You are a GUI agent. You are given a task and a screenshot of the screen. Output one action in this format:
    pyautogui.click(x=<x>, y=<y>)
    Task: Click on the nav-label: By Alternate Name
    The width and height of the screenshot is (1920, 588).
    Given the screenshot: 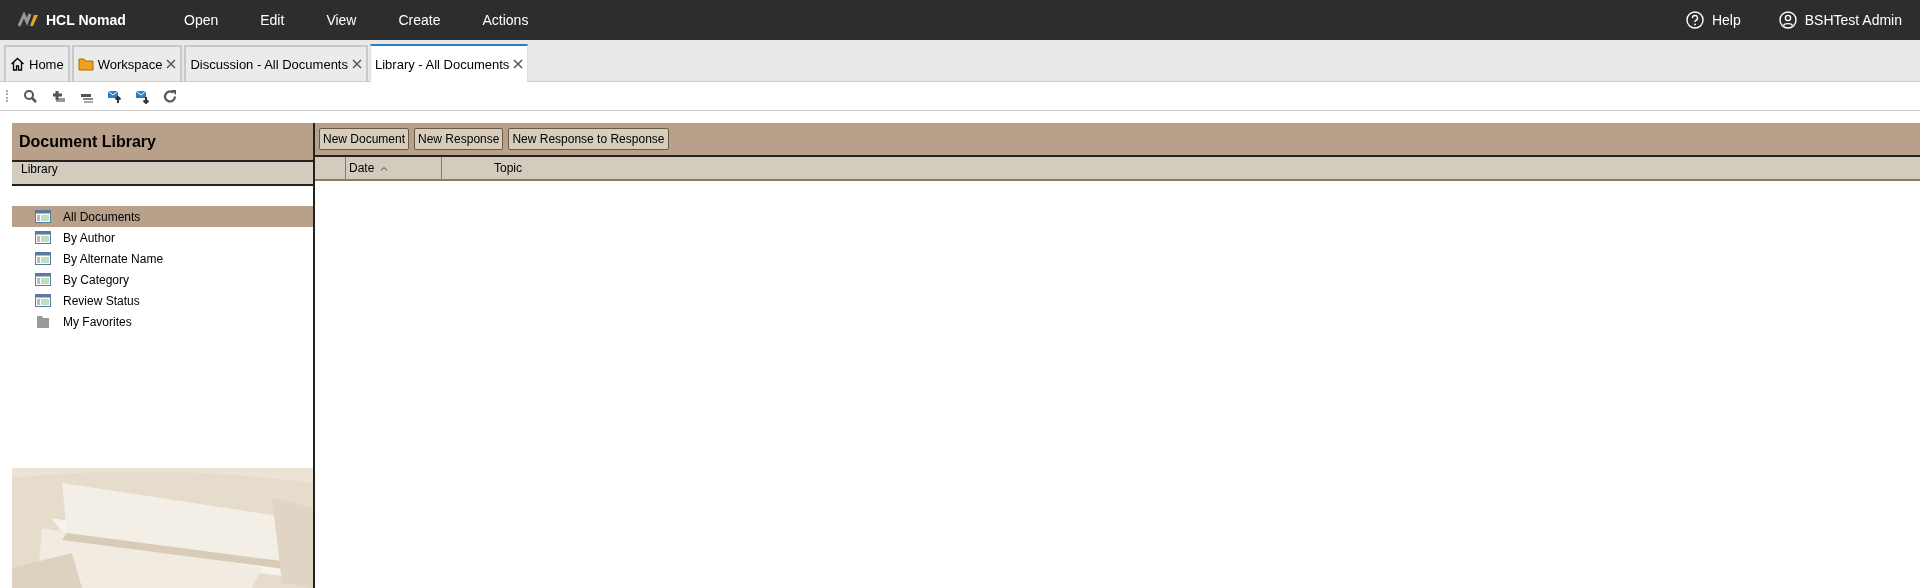 What is the action you would take?
    pyautogui.click(x=113, y=258)
    